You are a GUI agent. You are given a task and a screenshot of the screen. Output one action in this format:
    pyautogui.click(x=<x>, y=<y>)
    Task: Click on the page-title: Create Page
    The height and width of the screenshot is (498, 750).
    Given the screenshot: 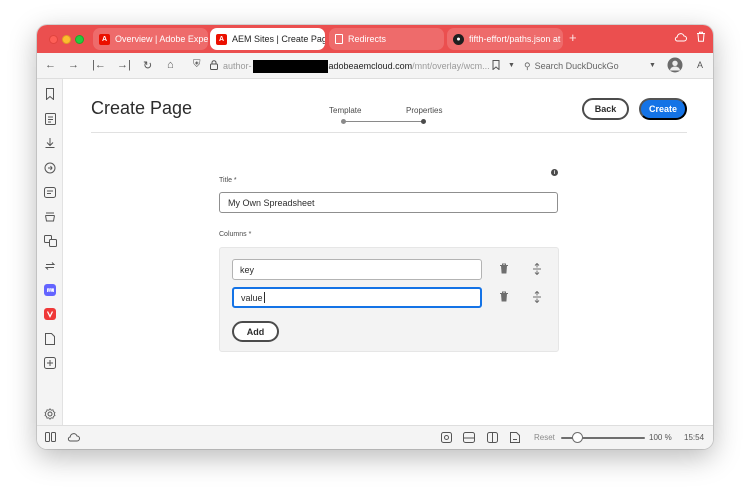 What is the action you would take?
    pyautogui.click(x=142, y=108)
    